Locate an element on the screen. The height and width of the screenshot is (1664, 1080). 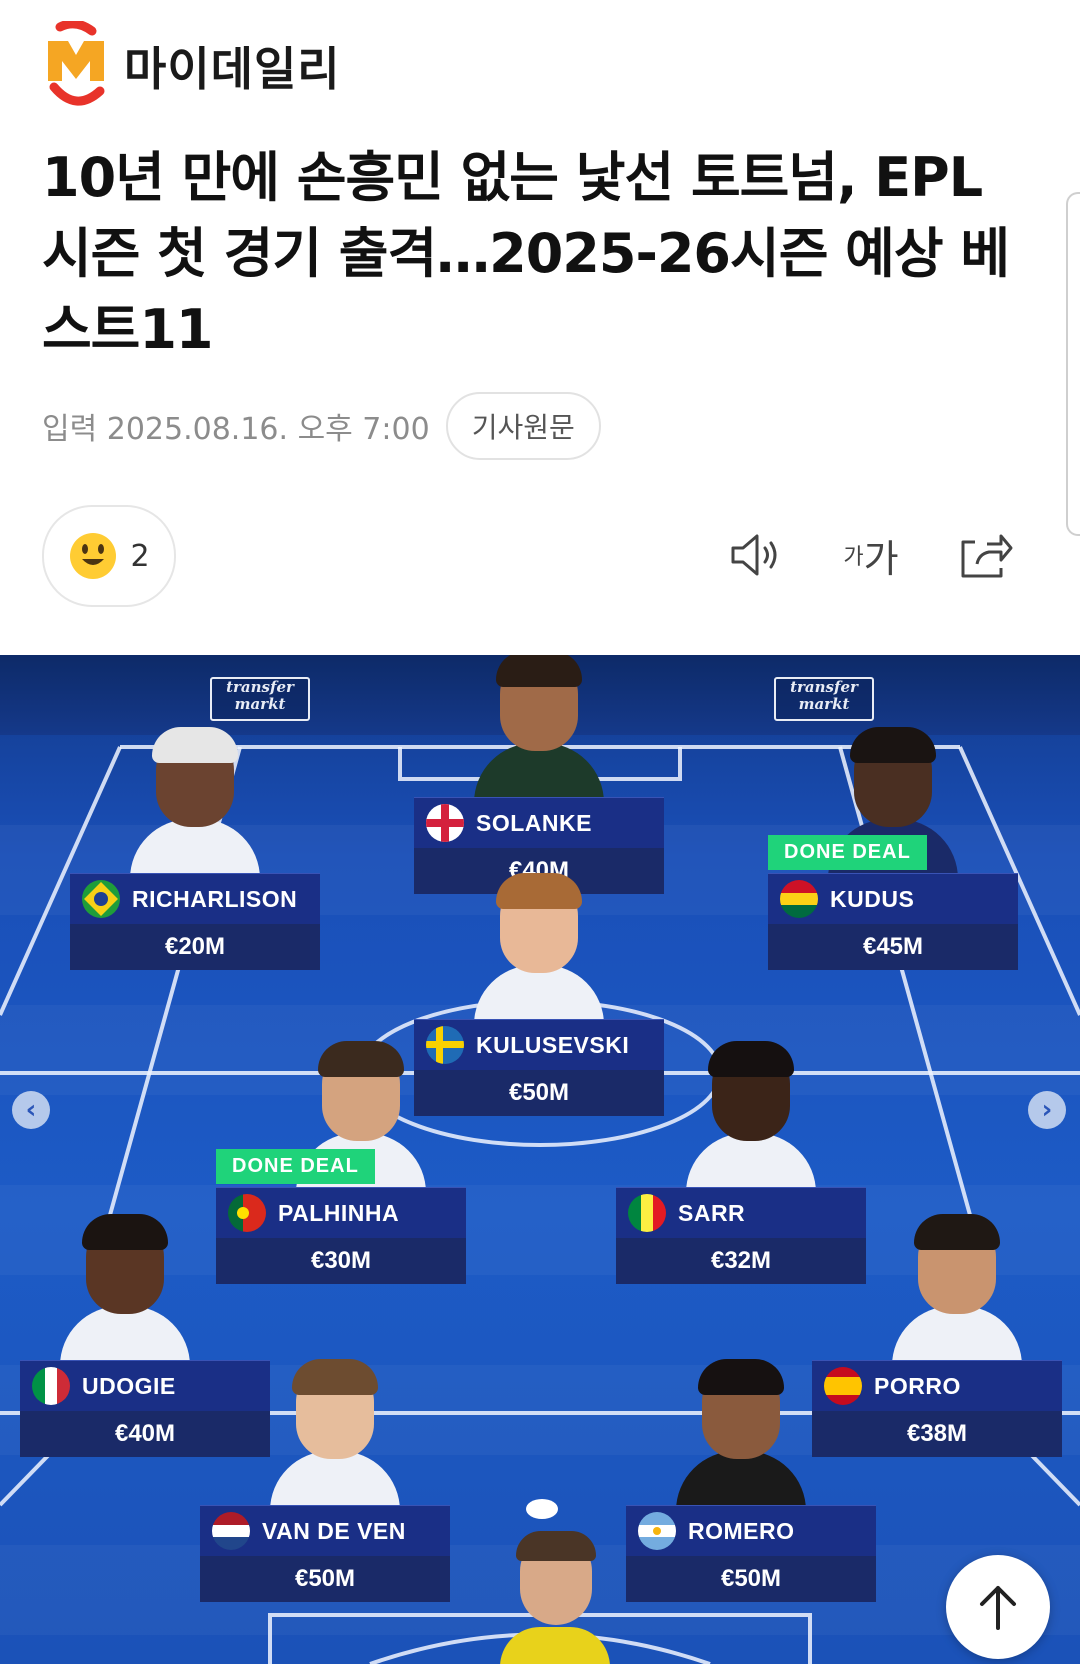
portugal-flag-icon is located at coordinates (247, 1213).